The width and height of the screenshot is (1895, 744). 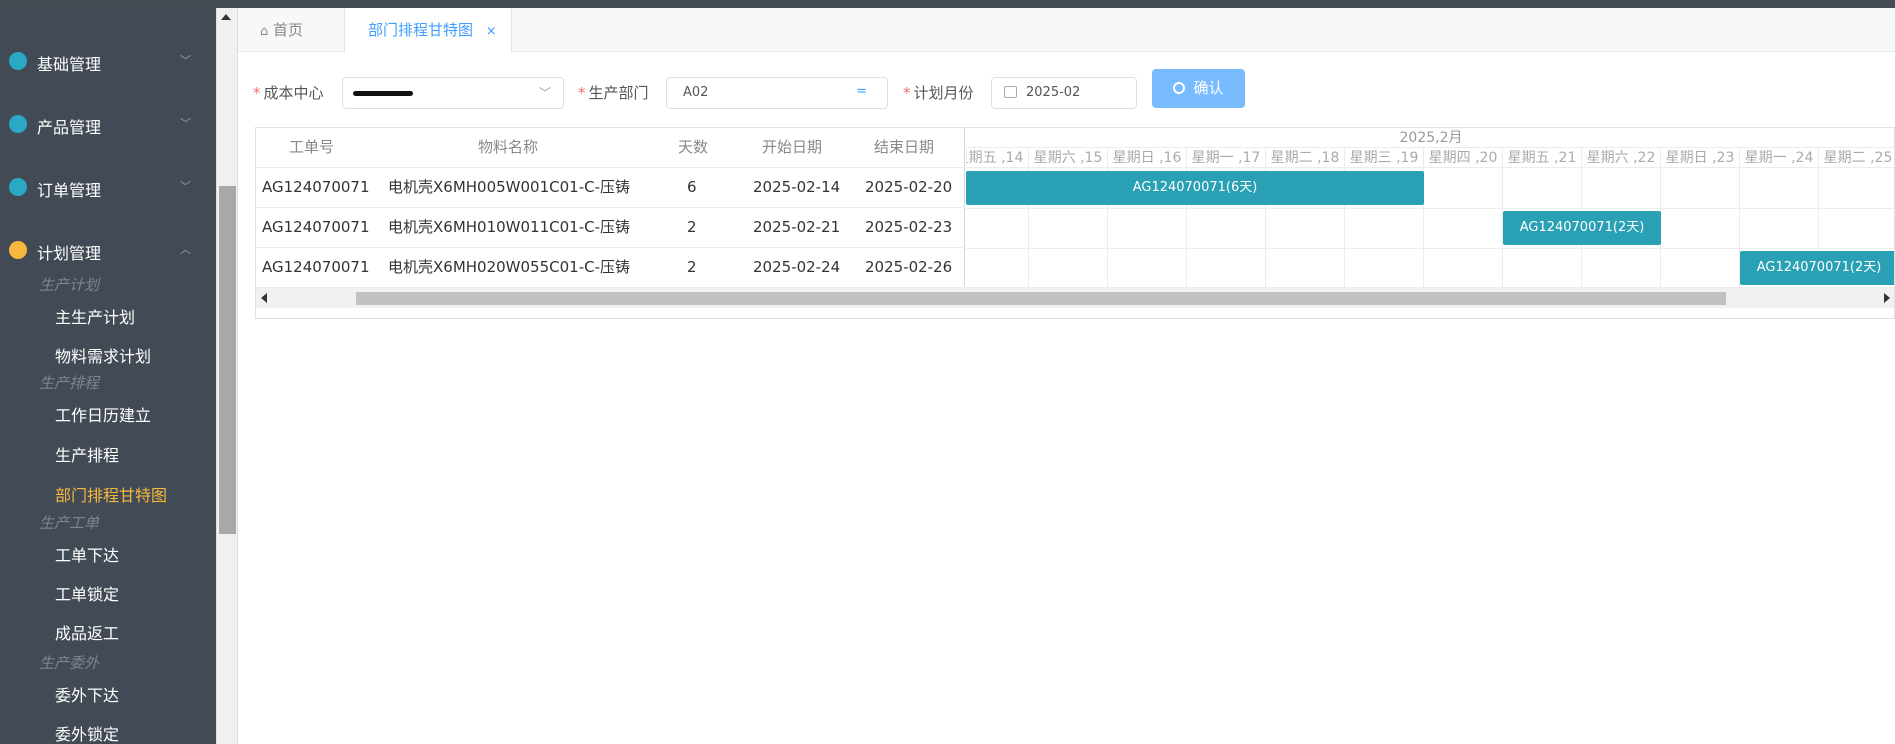 I want to click on horizontal-scrollbar, so click(x=1075, y=298).